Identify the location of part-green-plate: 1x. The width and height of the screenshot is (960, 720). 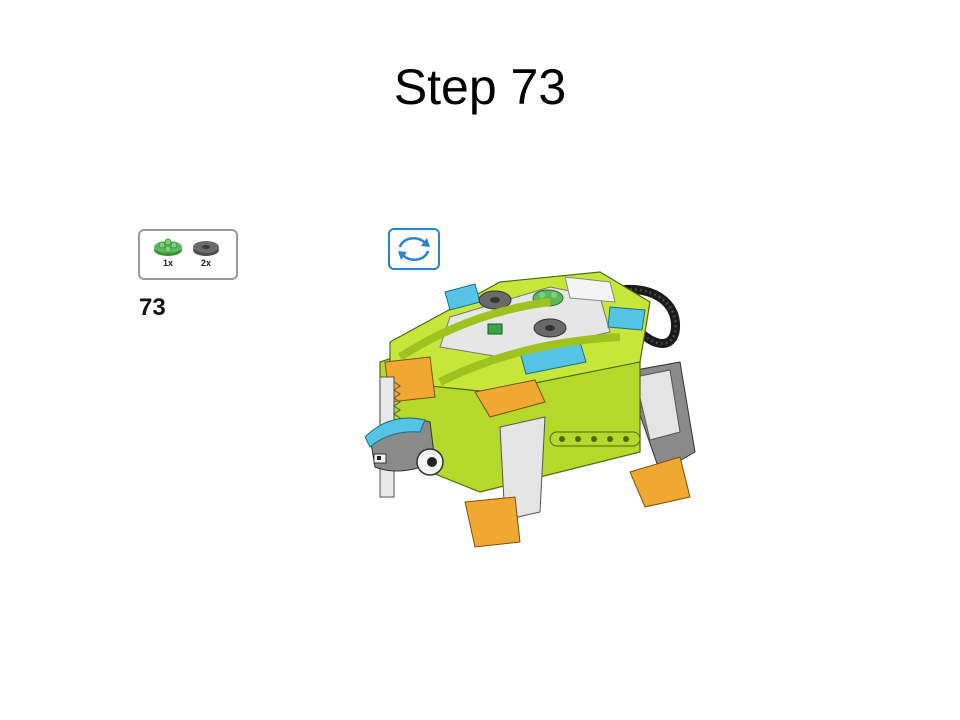
(168, 252).